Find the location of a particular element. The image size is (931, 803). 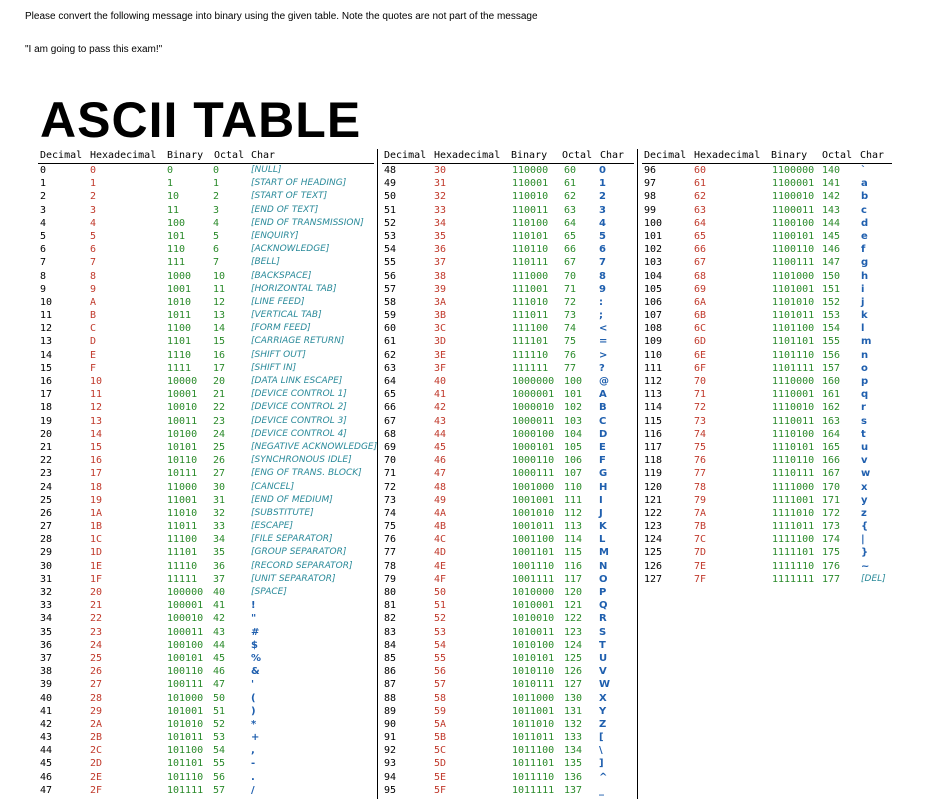

char-cell: [ESCAPE] is located at coordinates (272, 526).